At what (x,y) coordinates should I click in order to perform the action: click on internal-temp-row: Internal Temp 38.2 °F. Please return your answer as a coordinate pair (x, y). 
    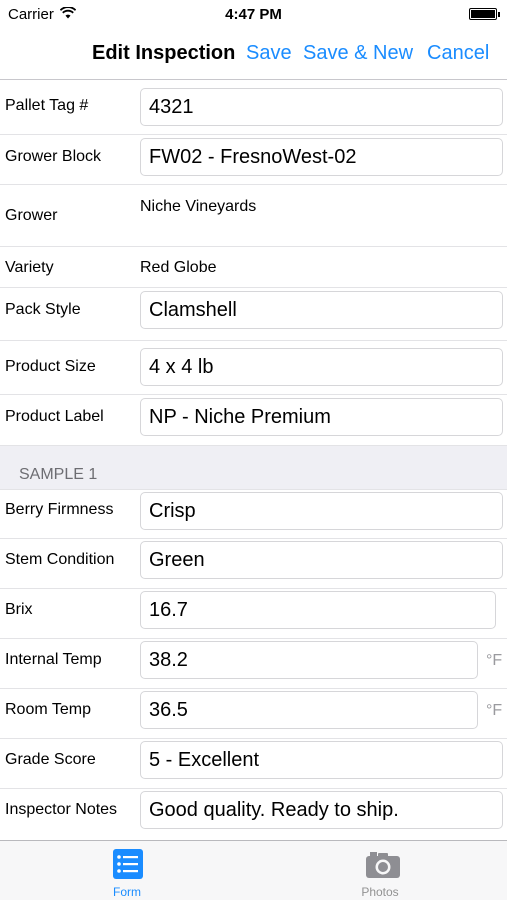
    Looking at the image, I should click on (253, 664).